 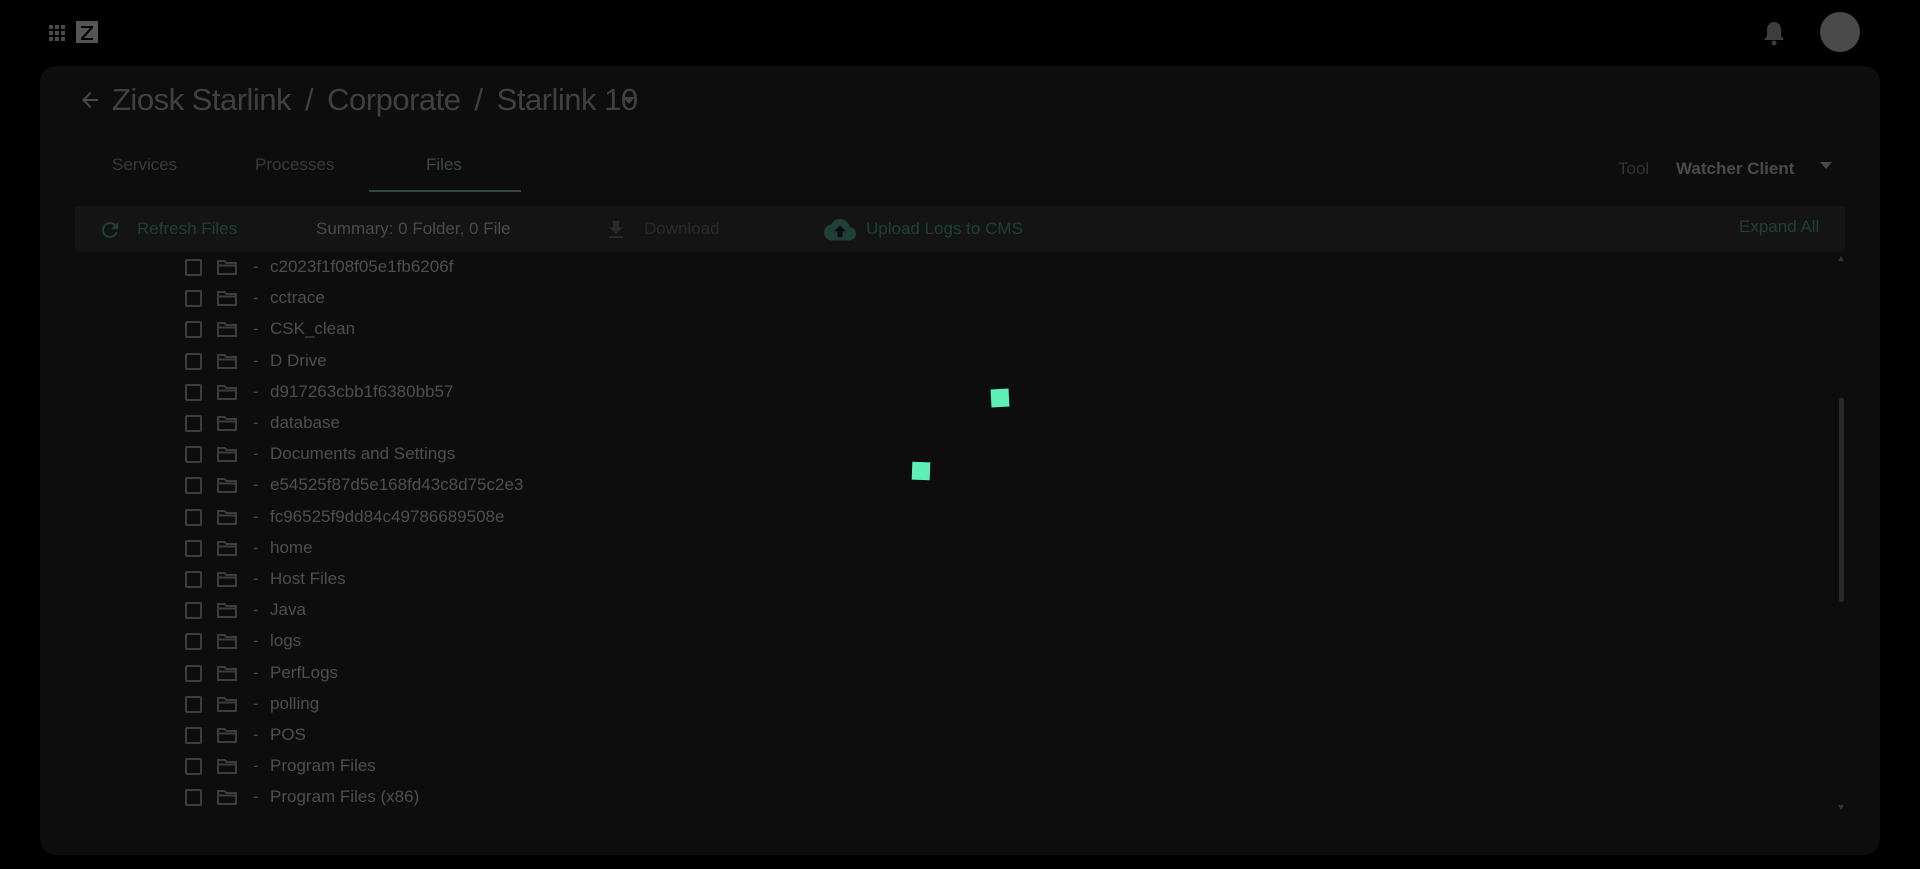 I want to click on file-name: c2023f1f08f05e1fb6206f, so click(x=361, y=267).